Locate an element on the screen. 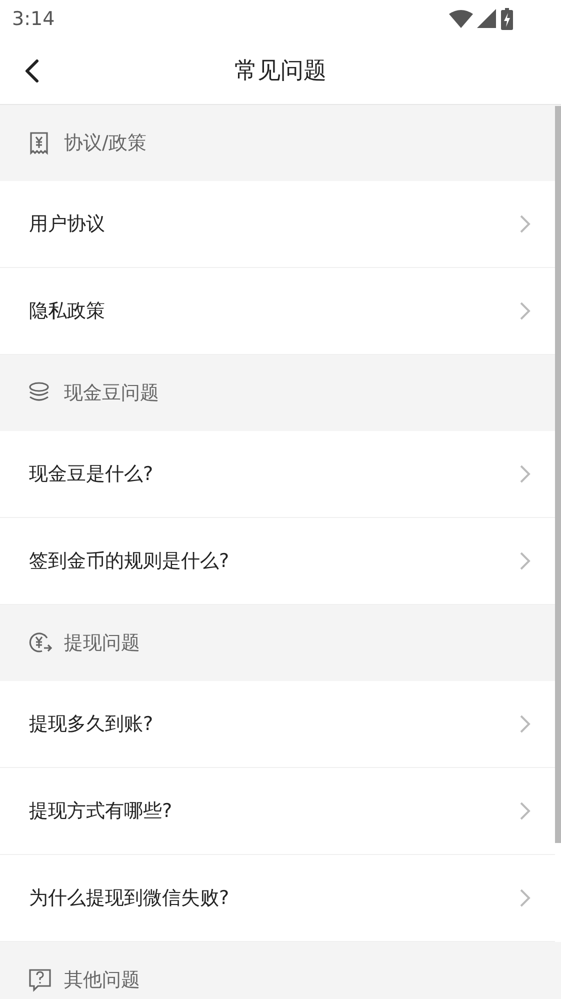  wifi-icon is located at coordinates (461, 19).